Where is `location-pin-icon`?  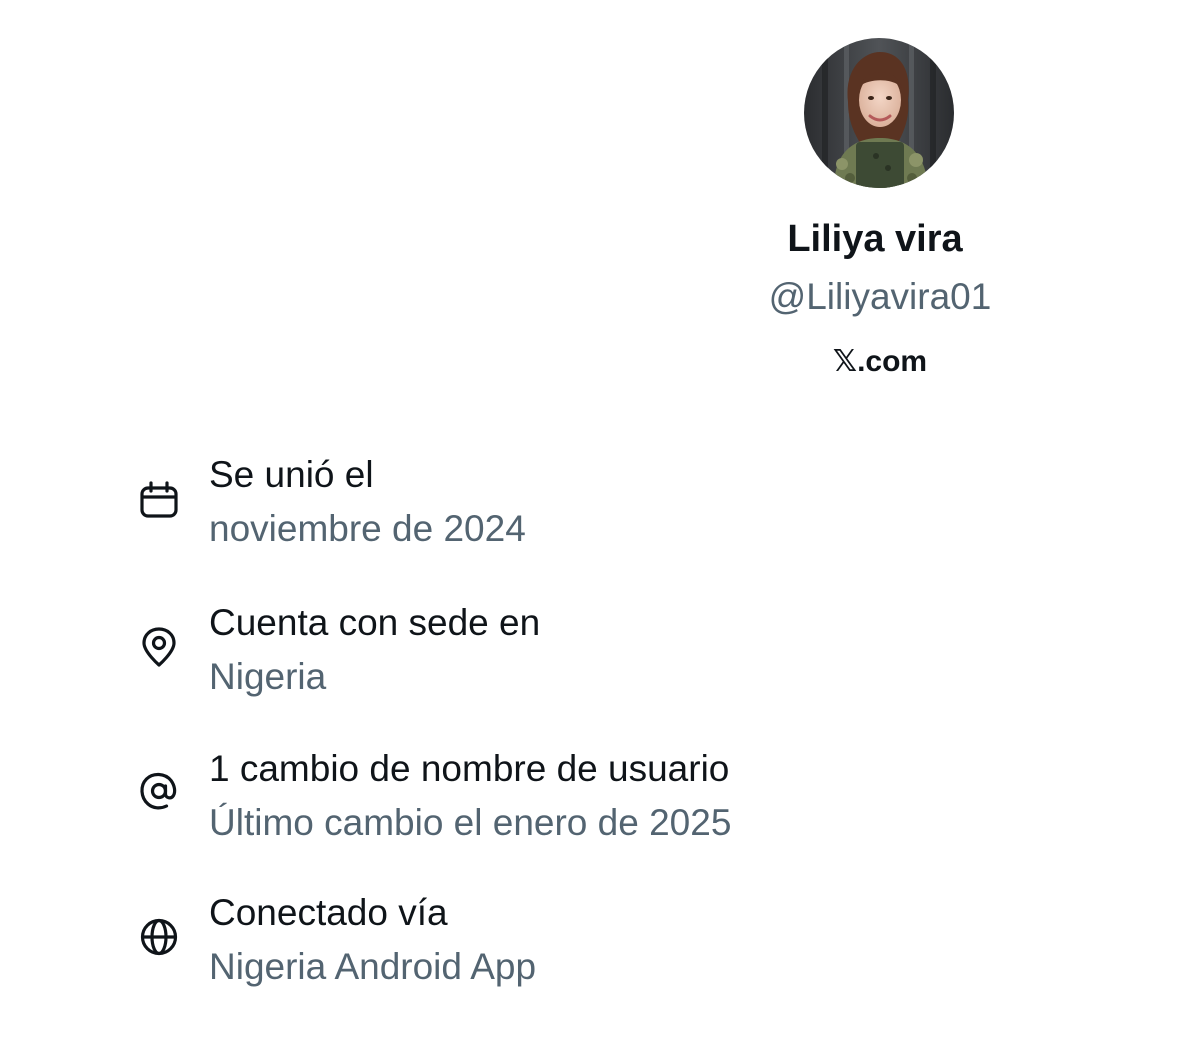 location-pin-icon is located at coordinates (159, 647).